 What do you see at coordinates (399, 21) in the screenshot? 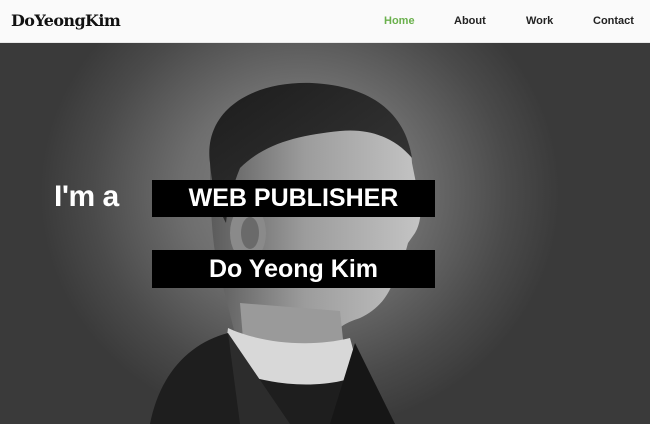
I see `nav-item-home: Home` at bounding box center [399, 21].